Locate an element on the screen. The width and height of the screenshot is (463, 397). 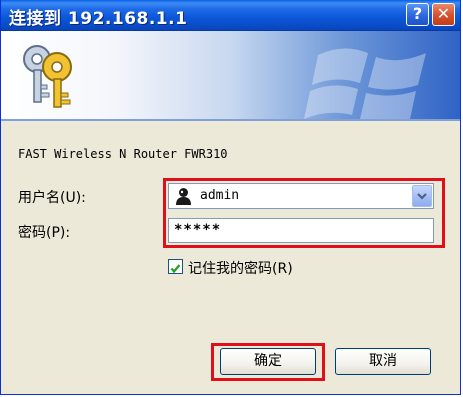
username-value: admin is located at coordinates (220, 195).